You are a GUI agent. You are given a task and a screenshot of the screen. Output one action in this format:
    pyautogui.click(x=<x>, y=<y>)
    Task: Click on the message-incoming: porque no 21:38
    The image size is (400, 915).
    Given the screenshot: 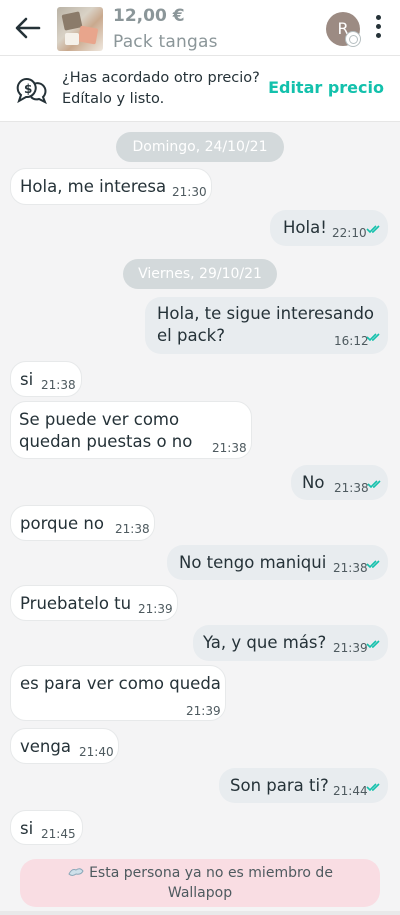 What is the action you would take?
    pyautogui.click(x=82, y=523)
    